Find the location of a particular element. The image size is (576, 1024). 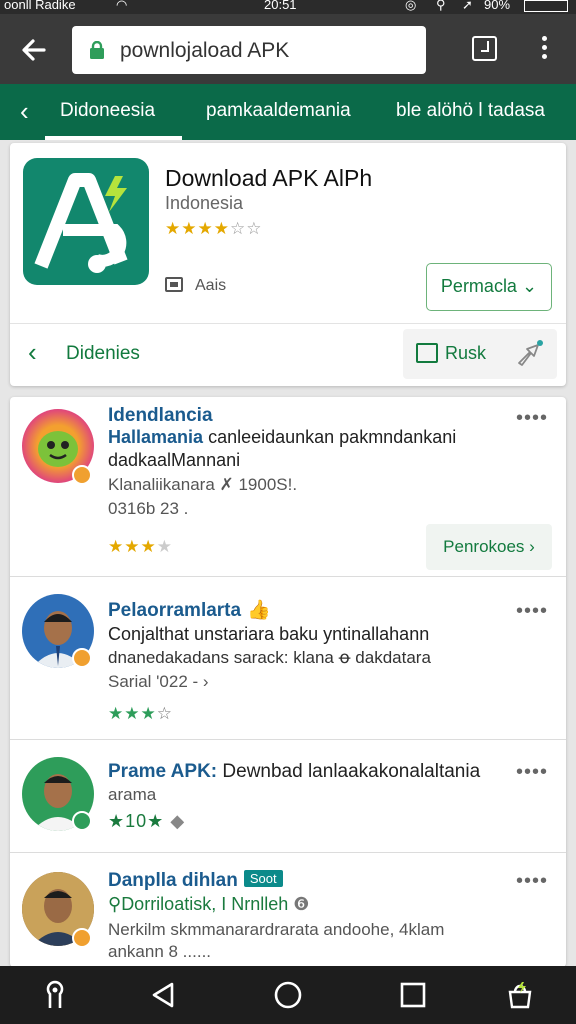

review-text: canleeidaunkan pakmndankani is located at coordinates (332, 437).